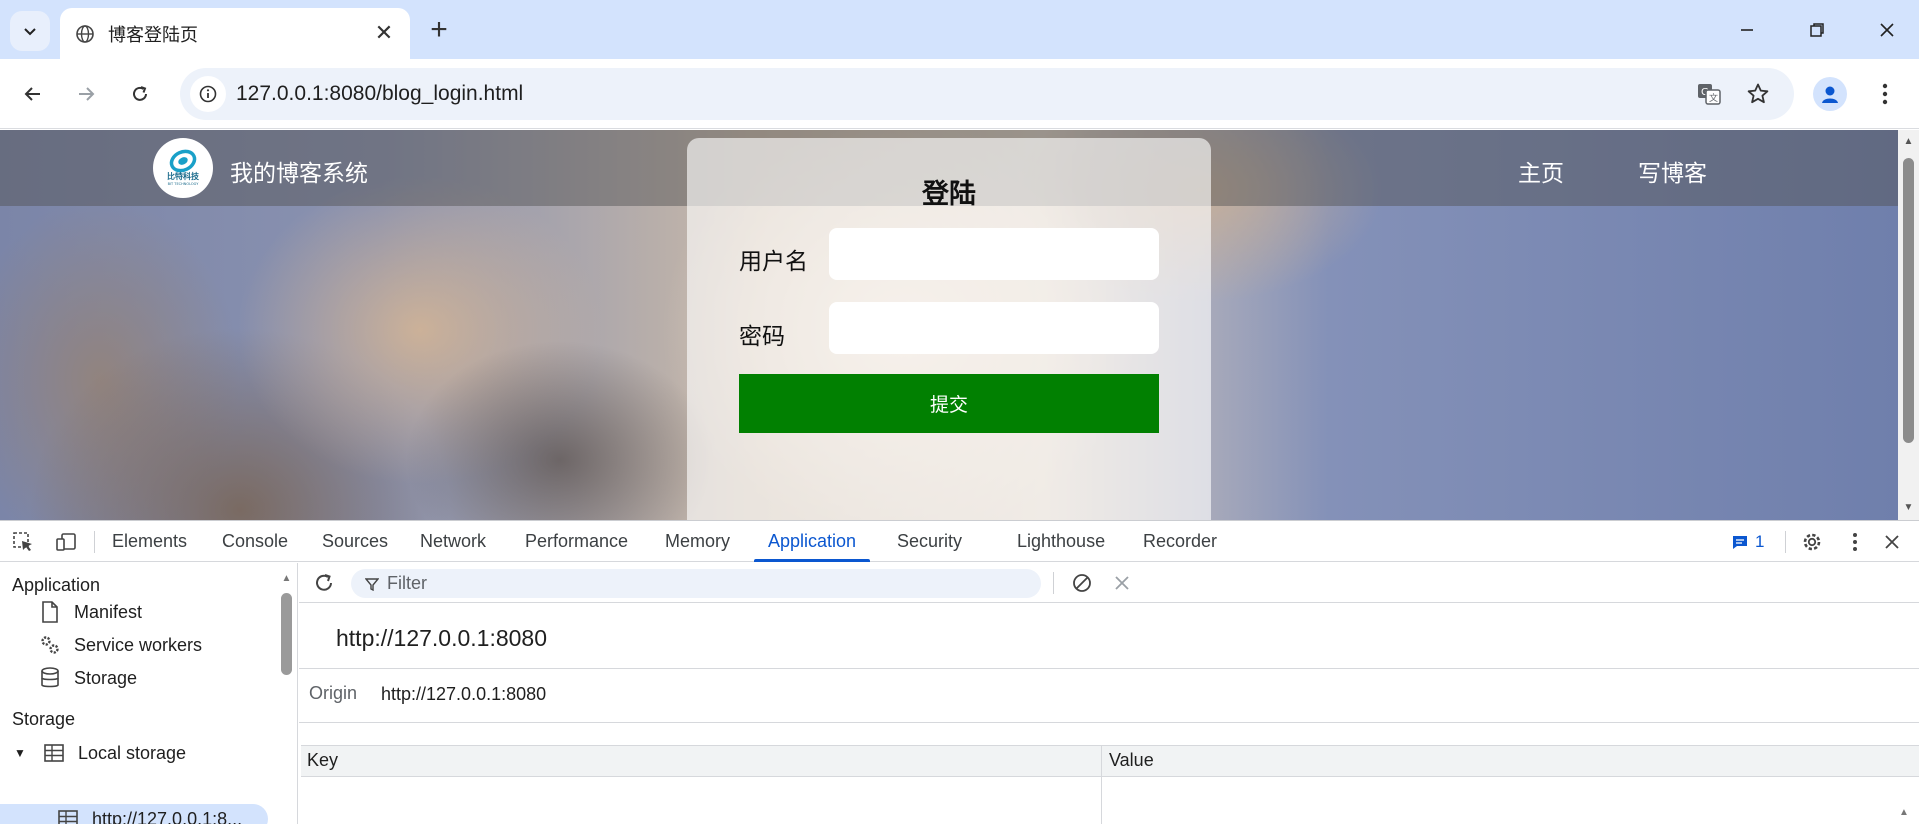 The height and width of the screenshot is (824, 1919). What do you see at coordinates (949, 194) in the screenshot?
I see `login-heading: 登陆` at bounding box center [949, 194].